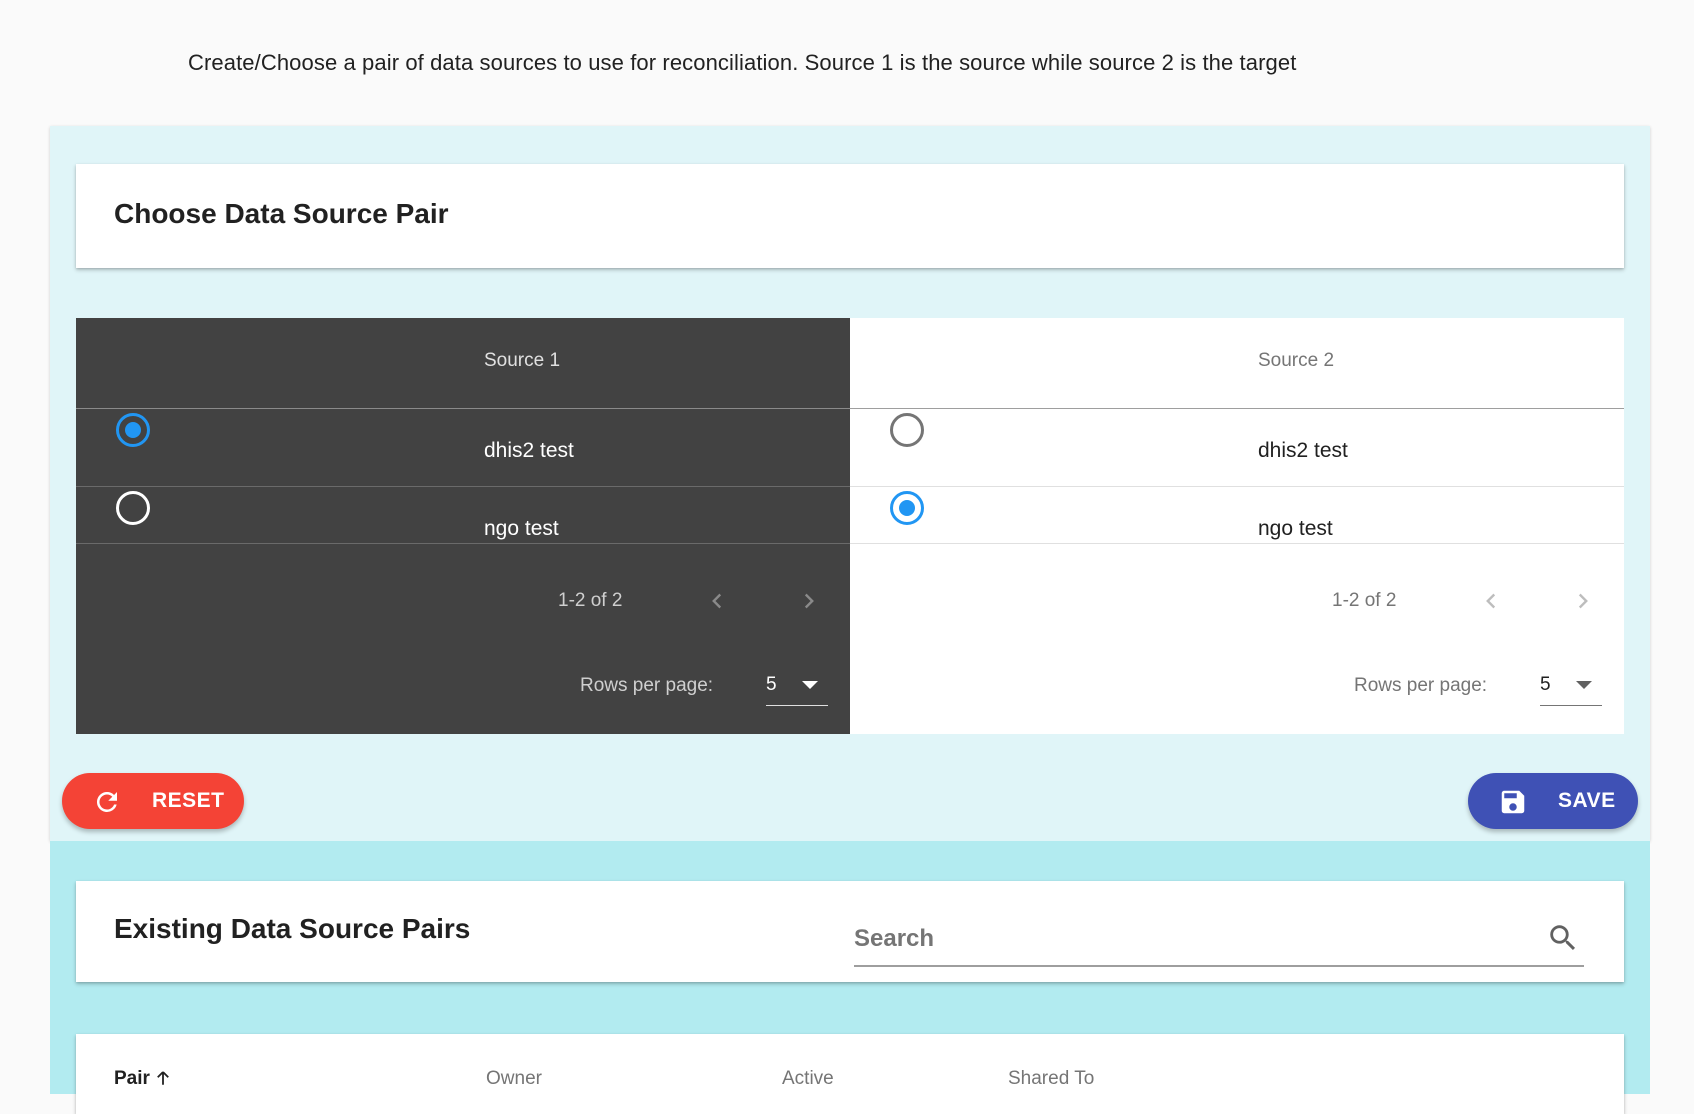 This screenshot has width=1694, height=1114. What do you see at coordinates (463, 363) in the screenshot?
I see `source1-table-header: Source 1` at bounding box center [463, 363].